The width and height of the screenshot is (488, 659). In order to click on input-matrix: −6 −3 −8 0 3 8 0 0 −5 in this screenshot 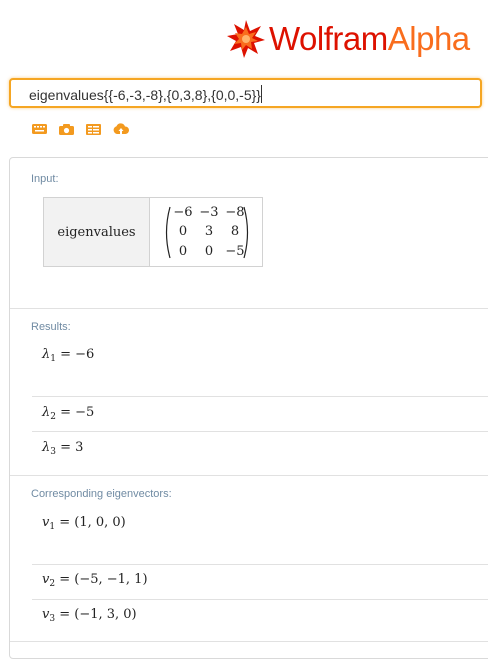, I will do `click(206, 232)`.